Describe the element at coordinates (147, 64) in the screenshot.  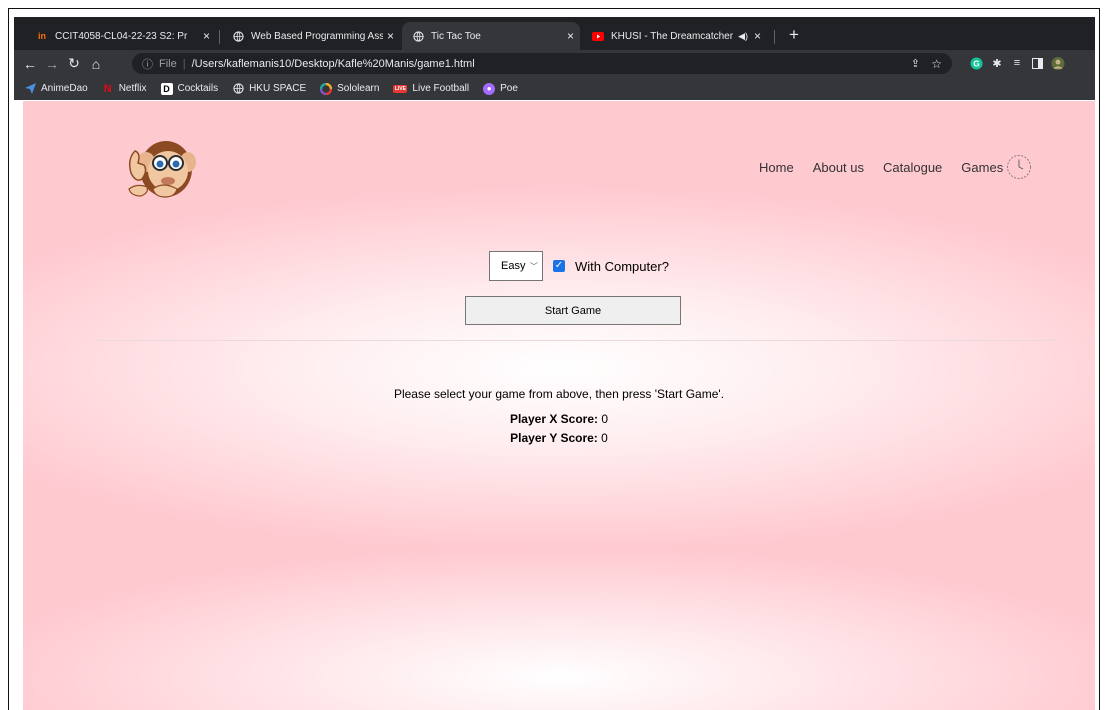
I see `info-icon: ⓘ` at that location.